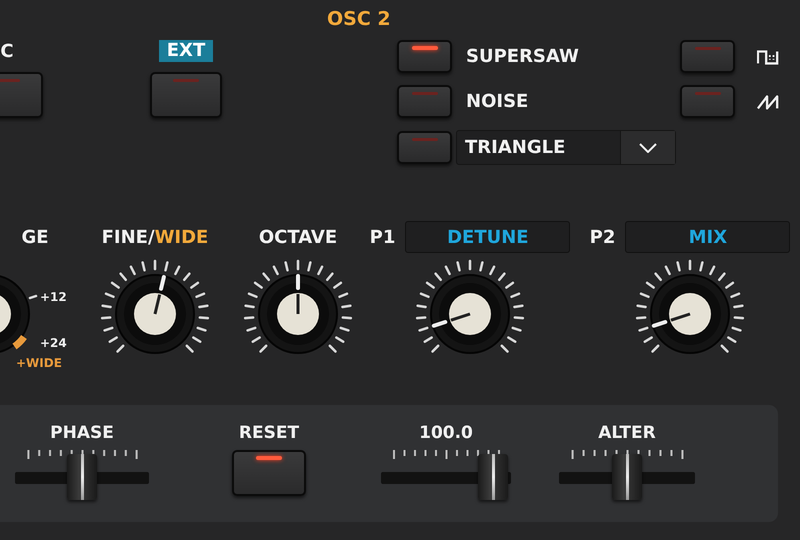 This screenshot has height=540, width=800. Describe the element at coordinates (424, 56) in the screenshot. I see `waveform-button` at that location.